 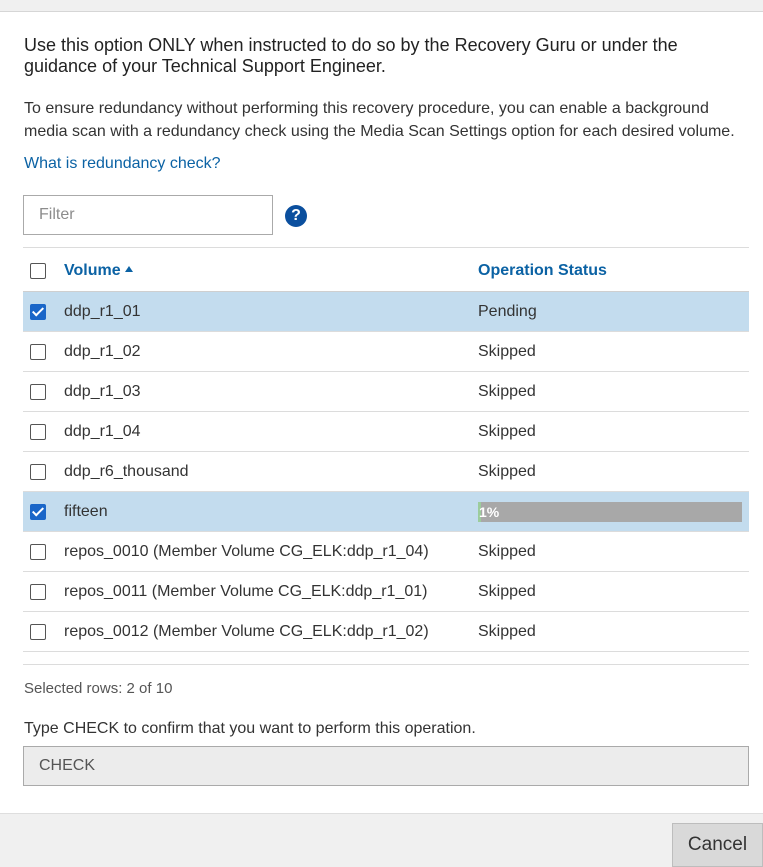 What do you see at coordinates (386, 512) in the screenshot?
I see `table-row: fifteen 1%` at bounding box center [386, 512].